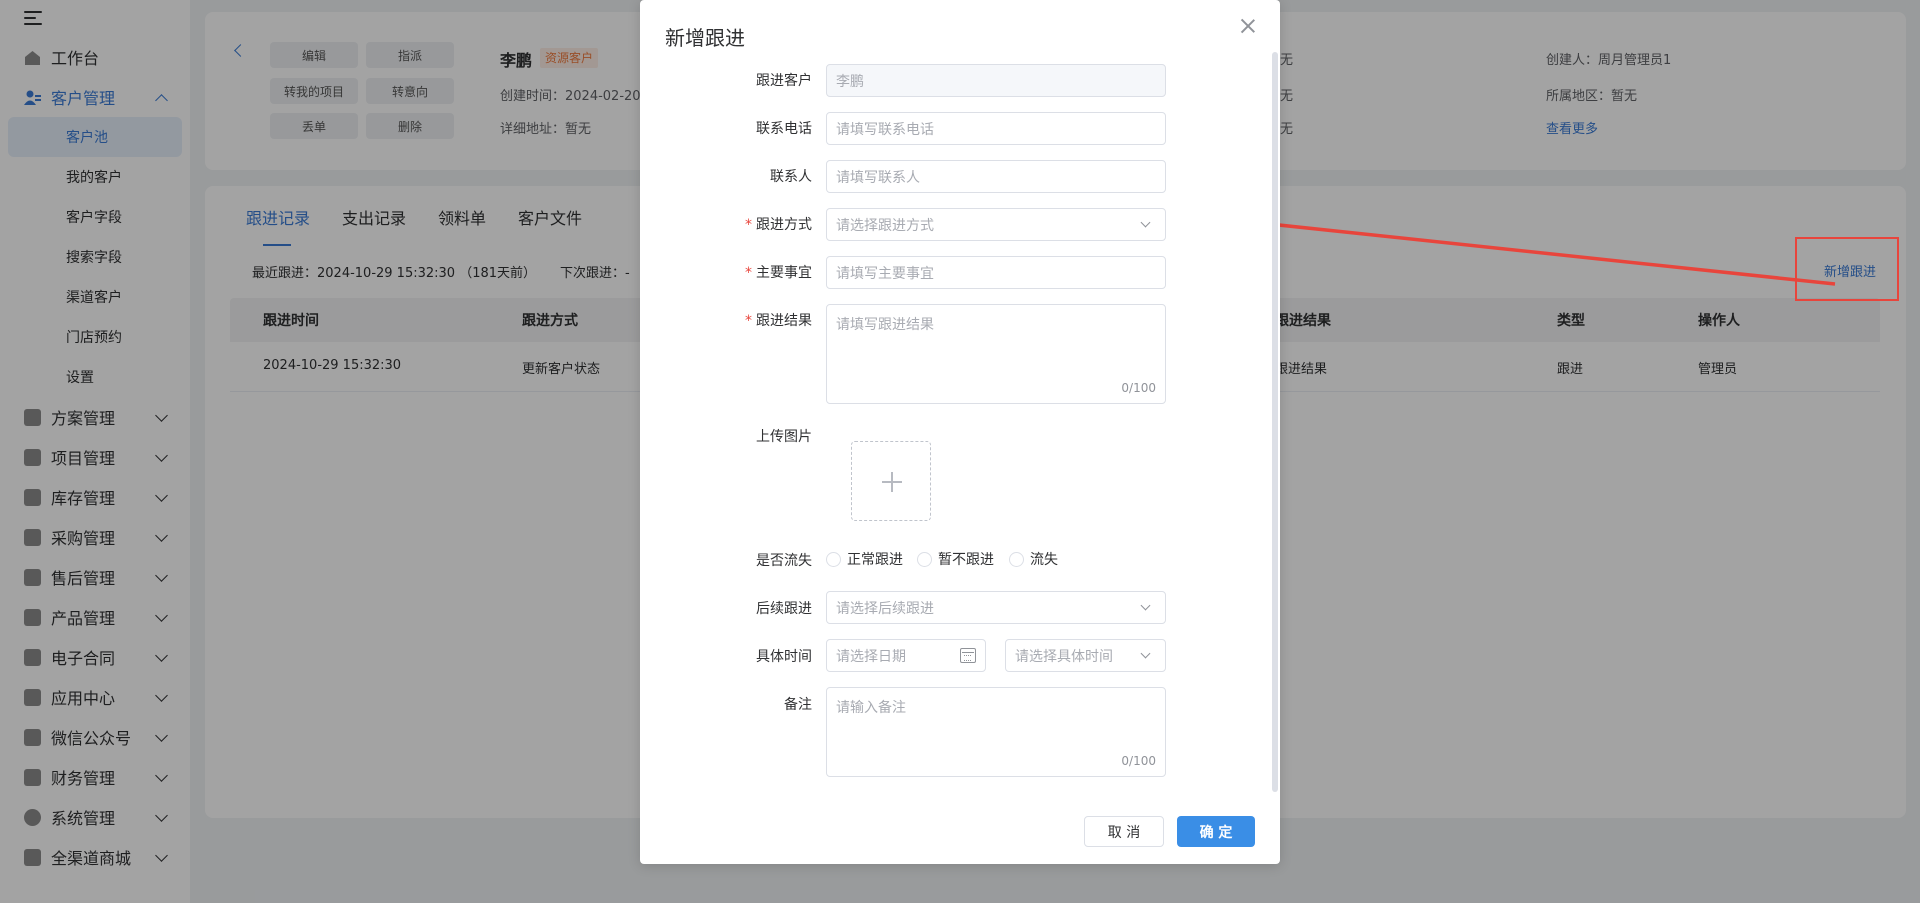  What do you see at coordinates (996, 272) in the screenshot?
I see `matter-input: 请填写主要事宜` at bounding box center [996, 272].